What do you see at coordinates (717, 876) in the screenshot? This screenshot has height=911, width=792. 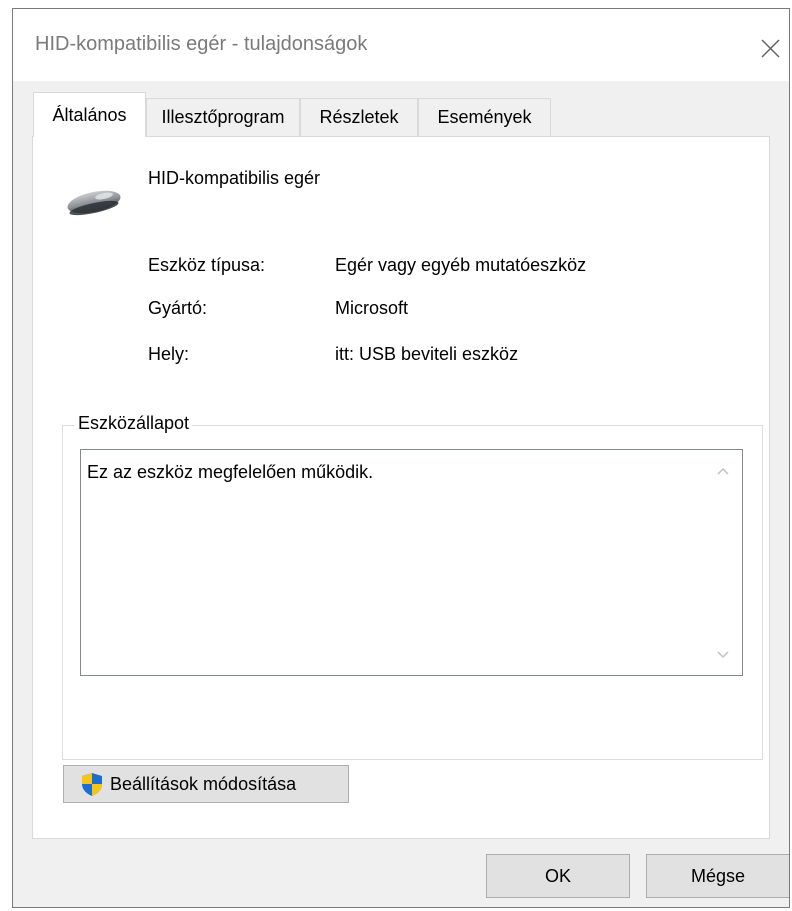 I see `cancel-button: Mégse` at bounding box center [717, 876].